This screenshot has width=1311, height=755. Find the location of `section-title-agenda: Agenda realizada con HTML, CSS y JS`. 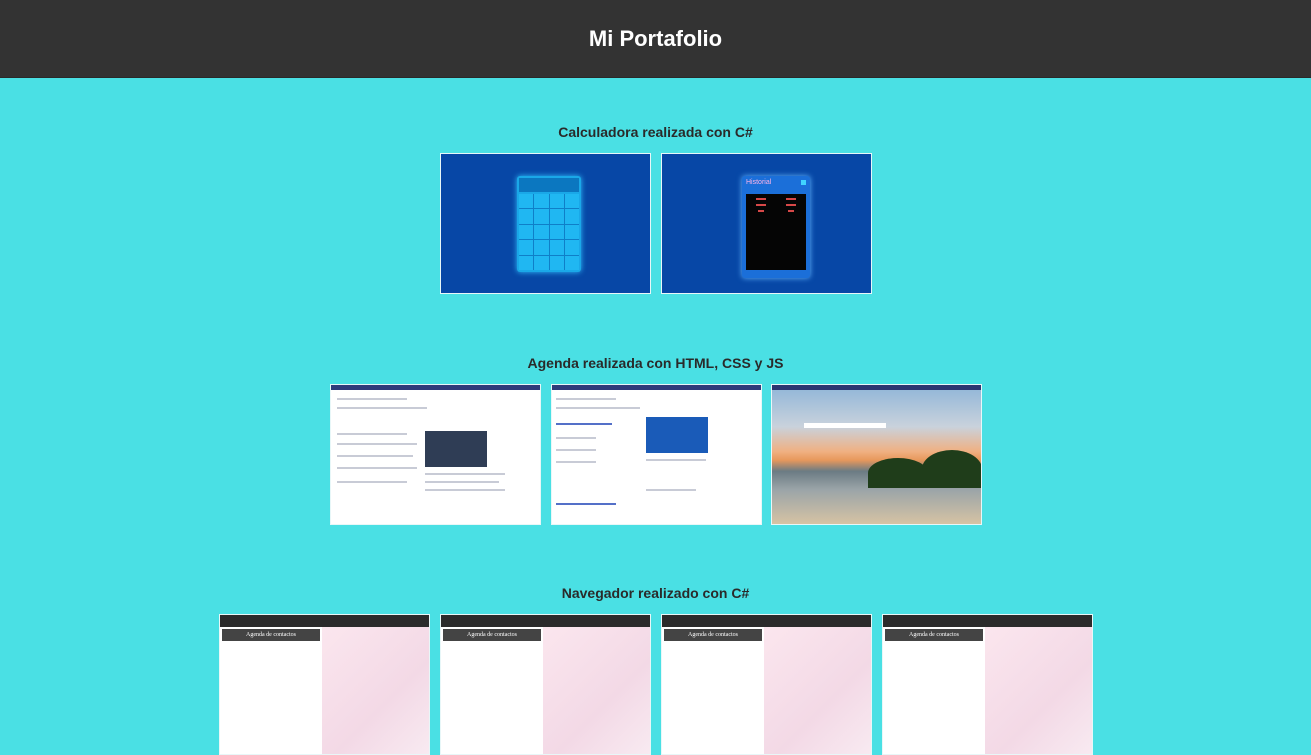

section-title-agenda: Agenda realizada con HTML, CSS y JS is located at coordinates (655, 363).